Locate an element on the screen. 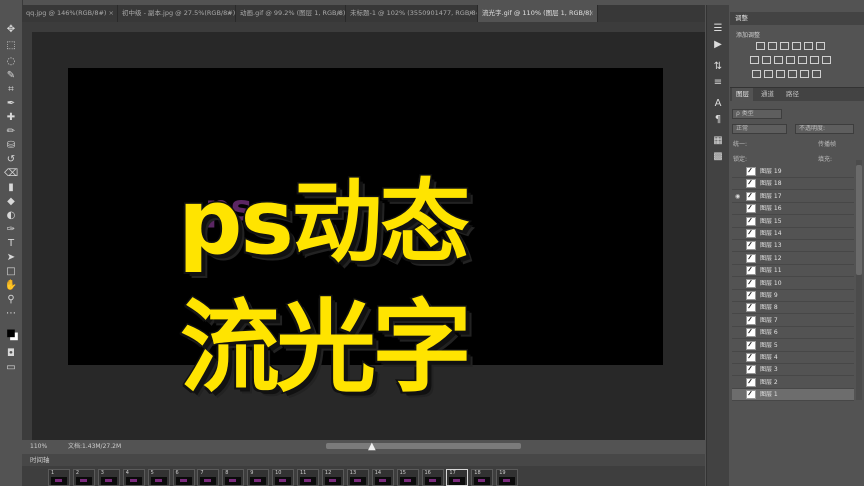 This screenshot has height=486, width=864. eraser-icon: ⌫ is located at coordinates (11, 174).